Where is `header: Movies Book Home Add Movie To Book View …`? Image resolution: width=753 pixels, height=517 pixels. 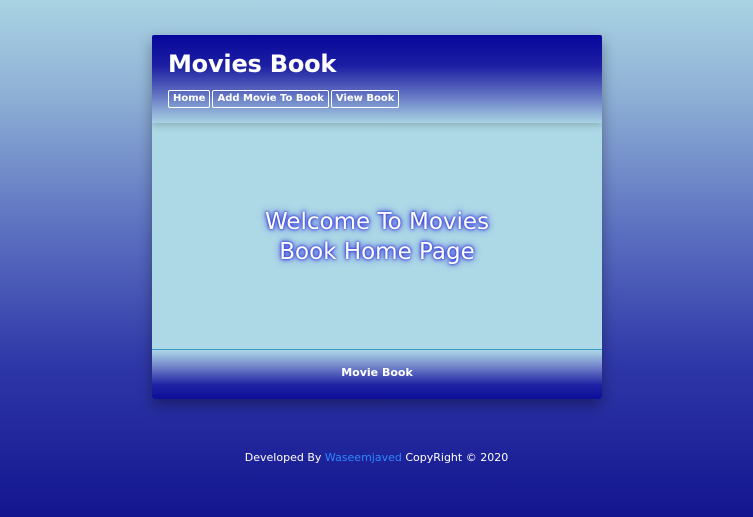
header: Movies Book Home Add Movie To Book View … is located at coordinates (377, 79).